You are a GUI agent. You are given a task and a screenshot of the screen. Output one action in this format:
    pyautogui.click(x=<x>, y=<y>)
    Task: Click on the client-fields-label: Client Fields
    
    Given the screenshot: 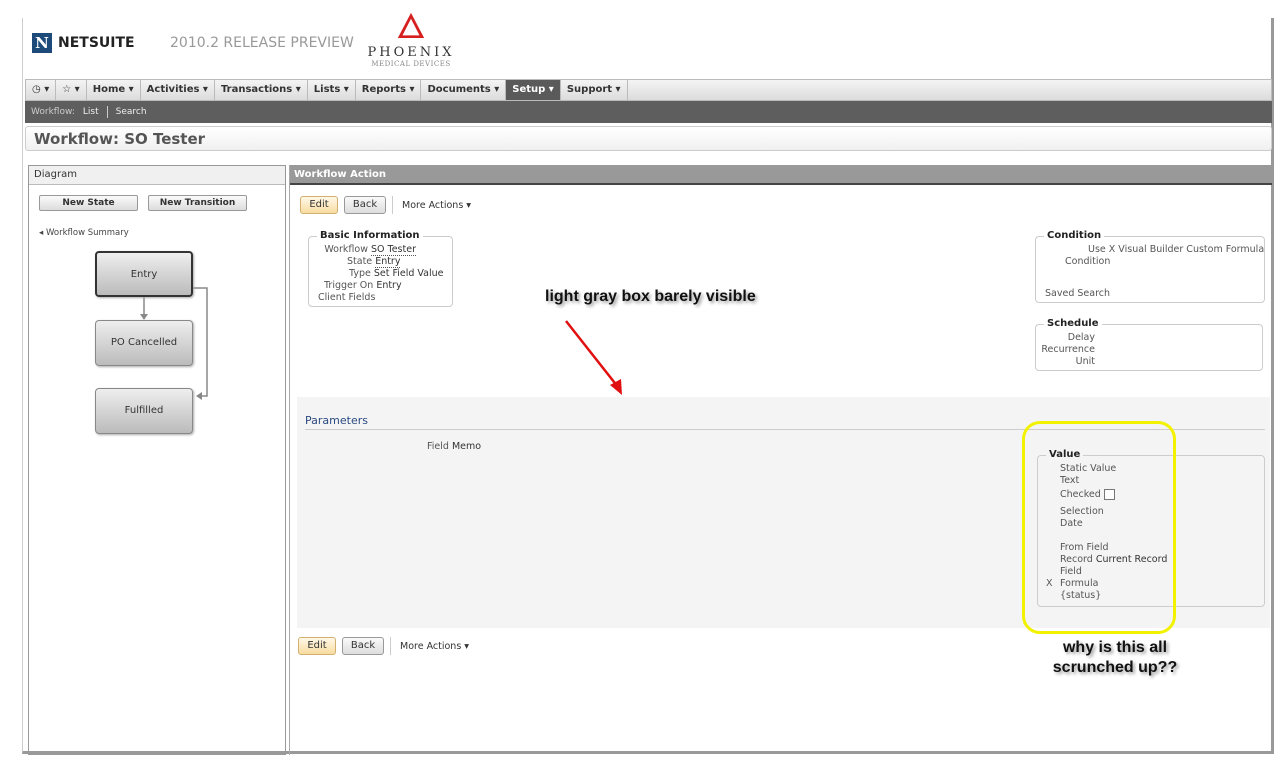 What is the action you would take?
    pyautogui.click(x=347, y=297)
    